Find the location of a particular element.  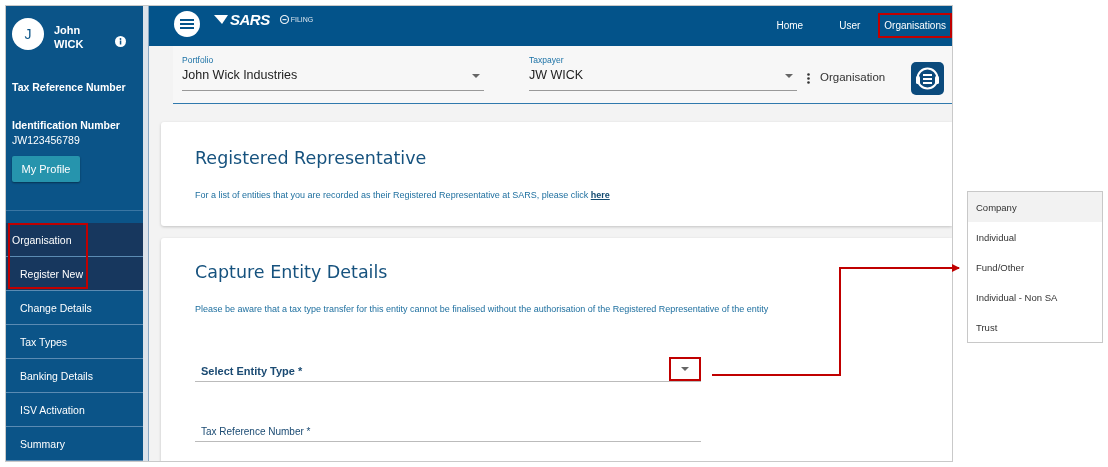

user-last-name: WICK is located at coordinates (69, 44).